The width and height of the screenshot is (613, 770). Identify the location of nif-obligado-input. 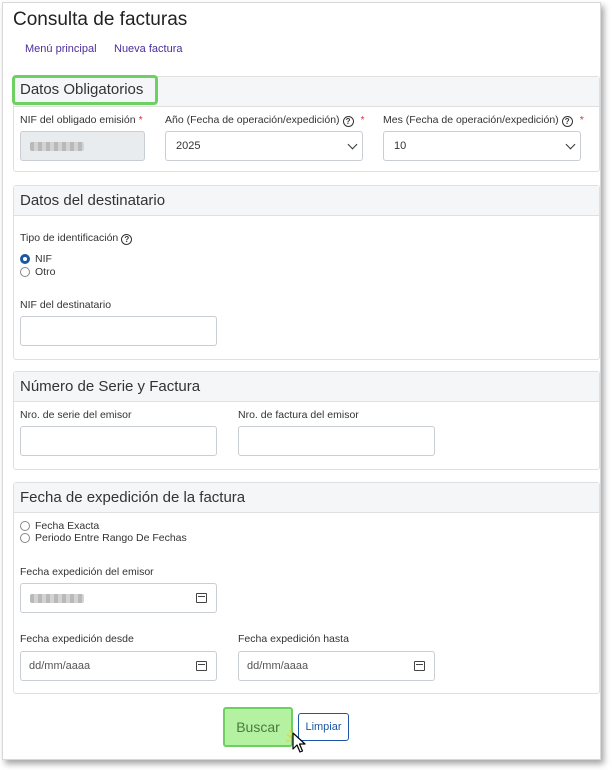
(82, 146).